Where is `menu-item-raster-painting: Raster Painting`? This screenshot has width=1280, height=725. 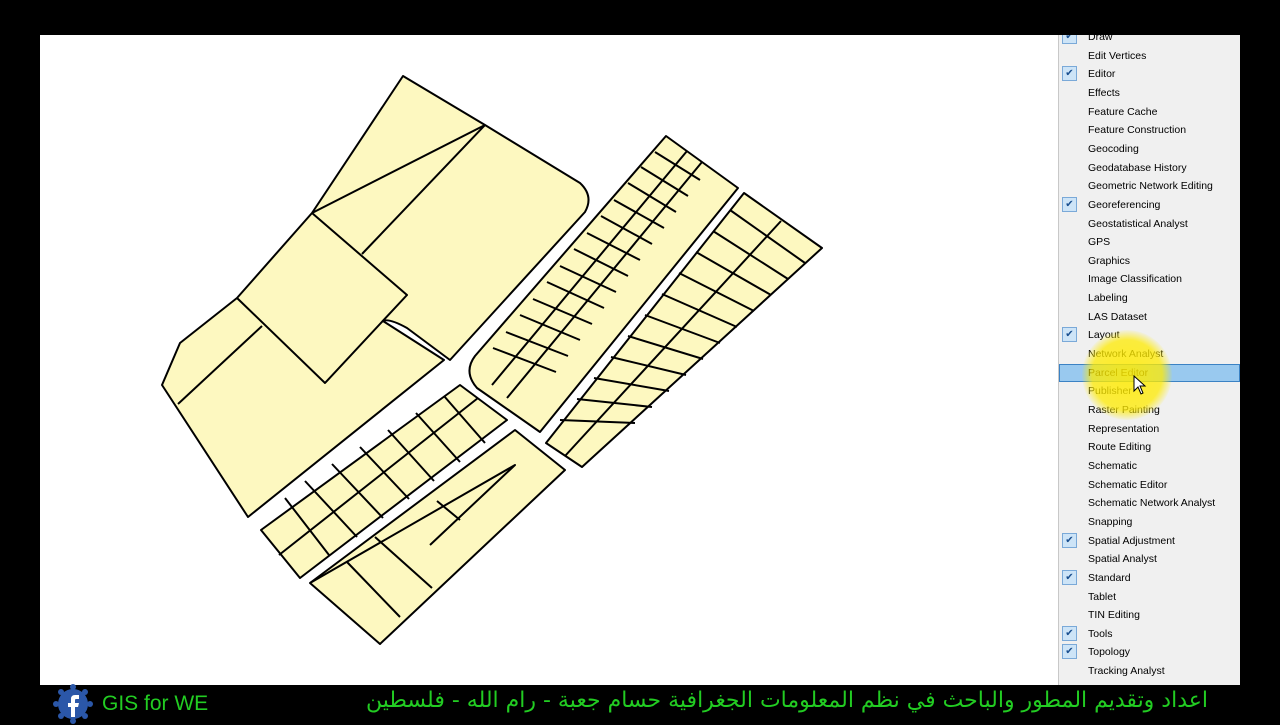 menu-item-raster-painting: Raster Painting is located at coordinates (1149, 410).